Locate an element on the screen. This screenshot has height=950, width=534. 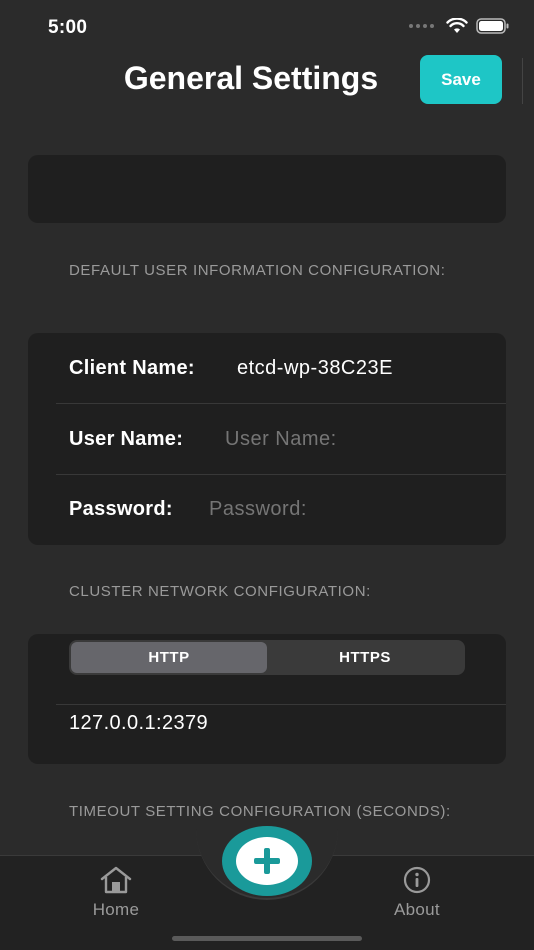
endpoint-value: 127.0.0.1:2379 is located at coordinates (138, 723).